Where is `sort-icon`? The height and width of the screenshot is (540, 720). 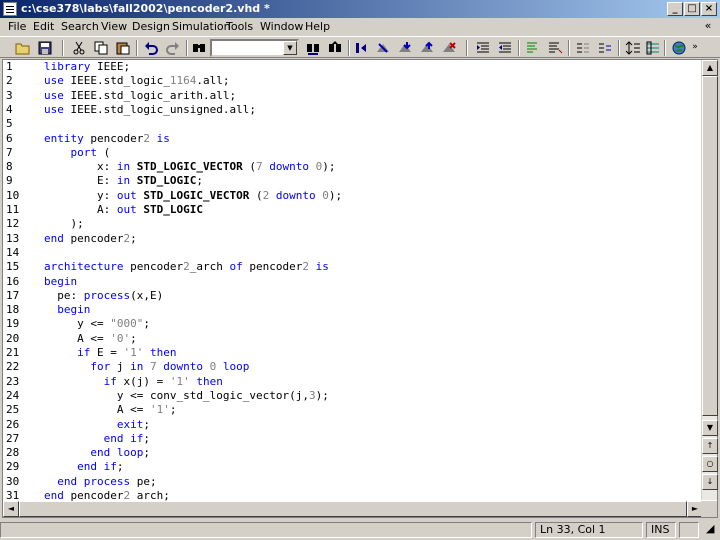
sort-icon is located at coordinates (633, 47).